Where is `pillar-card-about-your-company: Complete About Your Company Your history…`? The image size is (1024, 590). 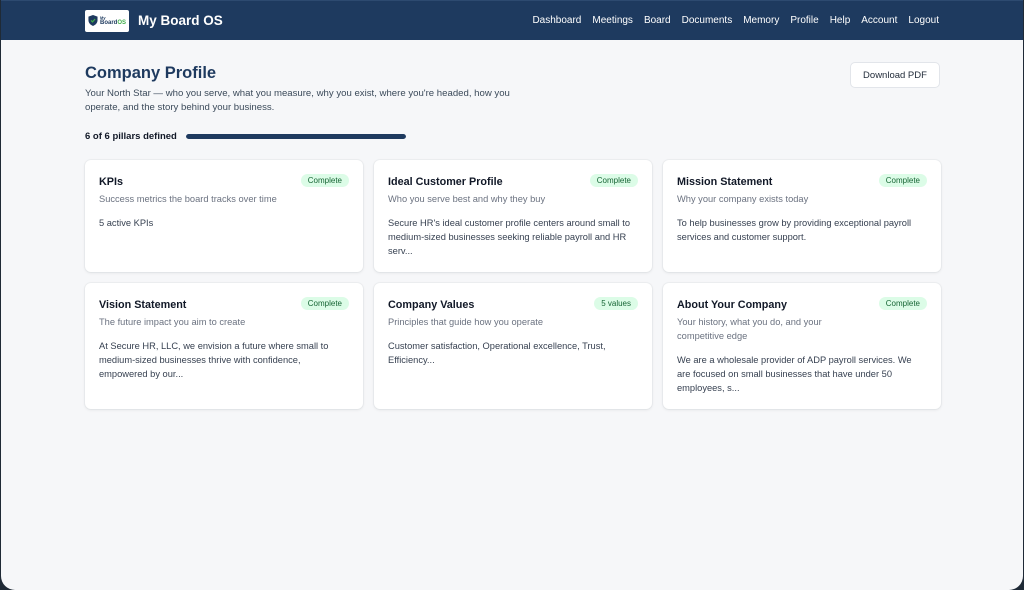 pillar-card-about-your-company: Complete About Your Company Your history… is located at coordinates (802, 346).